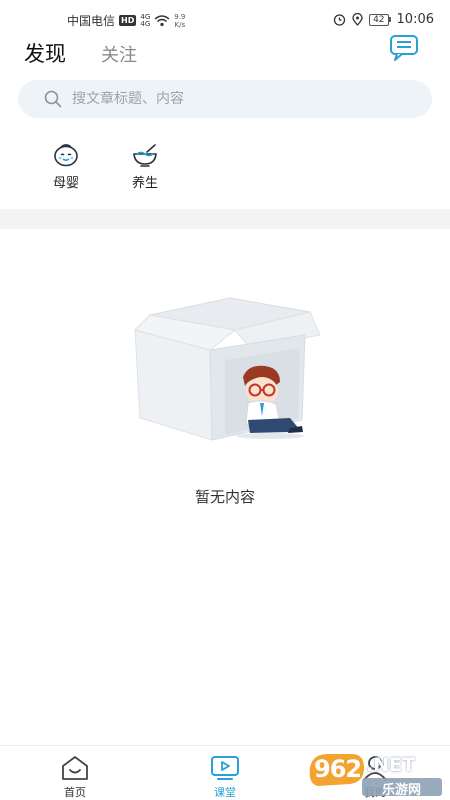 The height and width of the screenshot is (800, 450). What do you see at coordinates (225, 52) in the screenshot?
I see `header: 发现 关注` at bounding box center [225, 52].